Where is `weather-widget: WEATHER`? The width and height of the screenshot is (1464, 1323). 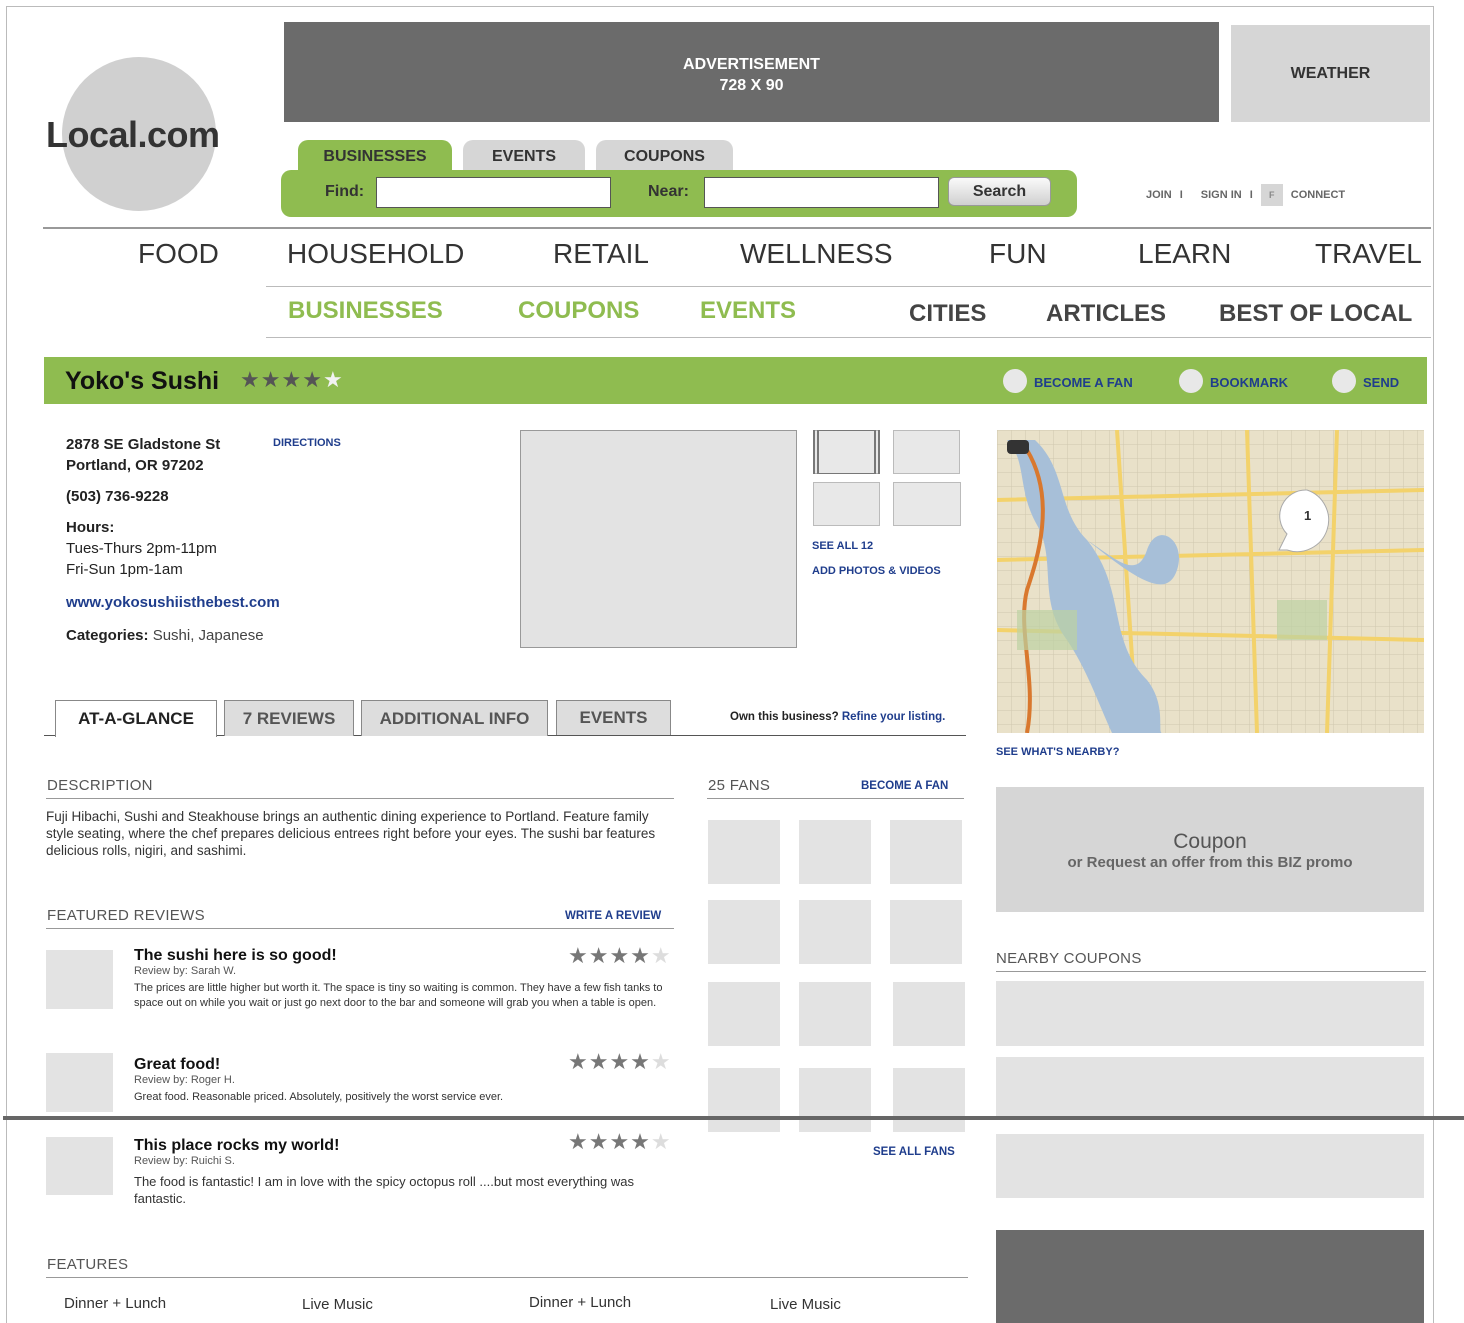
weather-widget: WEATHER is located at coordinates (1330, 73).